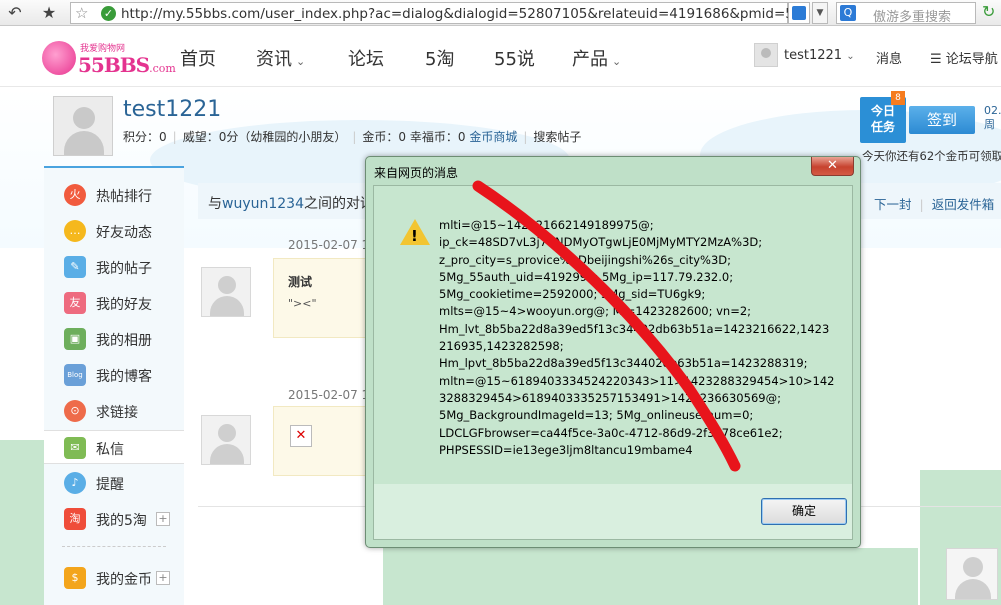 This screenshot has width=1001, height=605. What do you see at coordinates (49, 13) in the screenshot?
I see `bookmark-star-icon: ★` at bounding box center [49, 13].